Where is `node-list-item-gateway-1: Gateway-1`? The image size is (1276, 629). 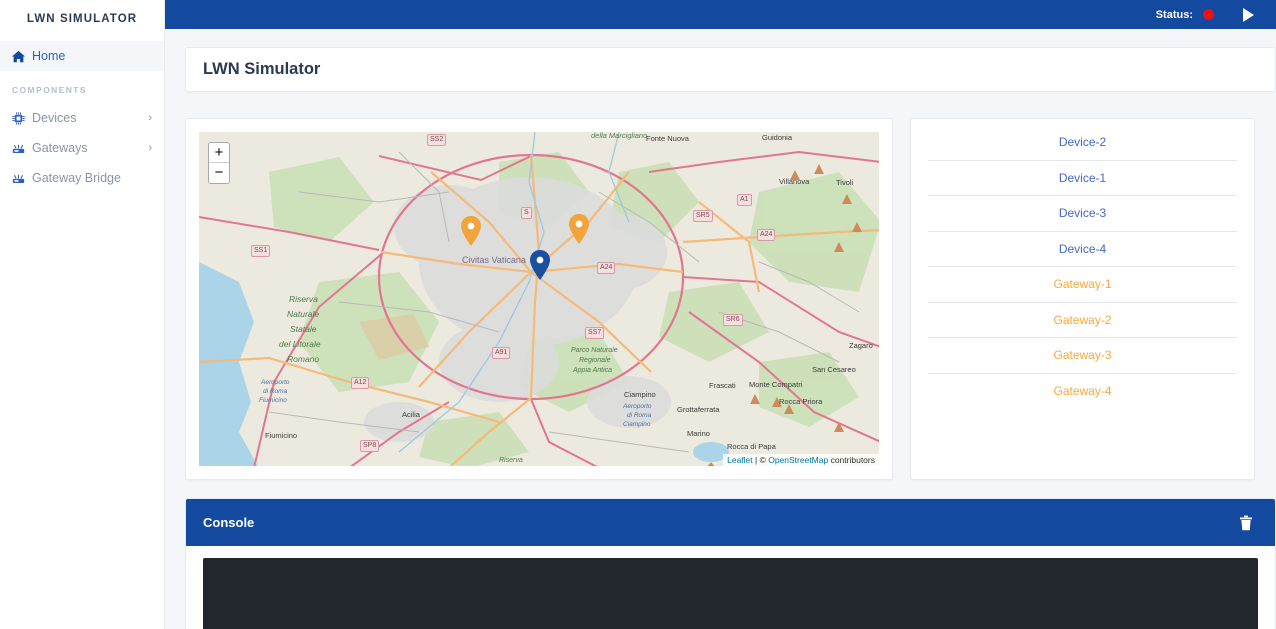
node-list-item-gateway-1: Gateway-1 is located at coordinates (1082, 285).